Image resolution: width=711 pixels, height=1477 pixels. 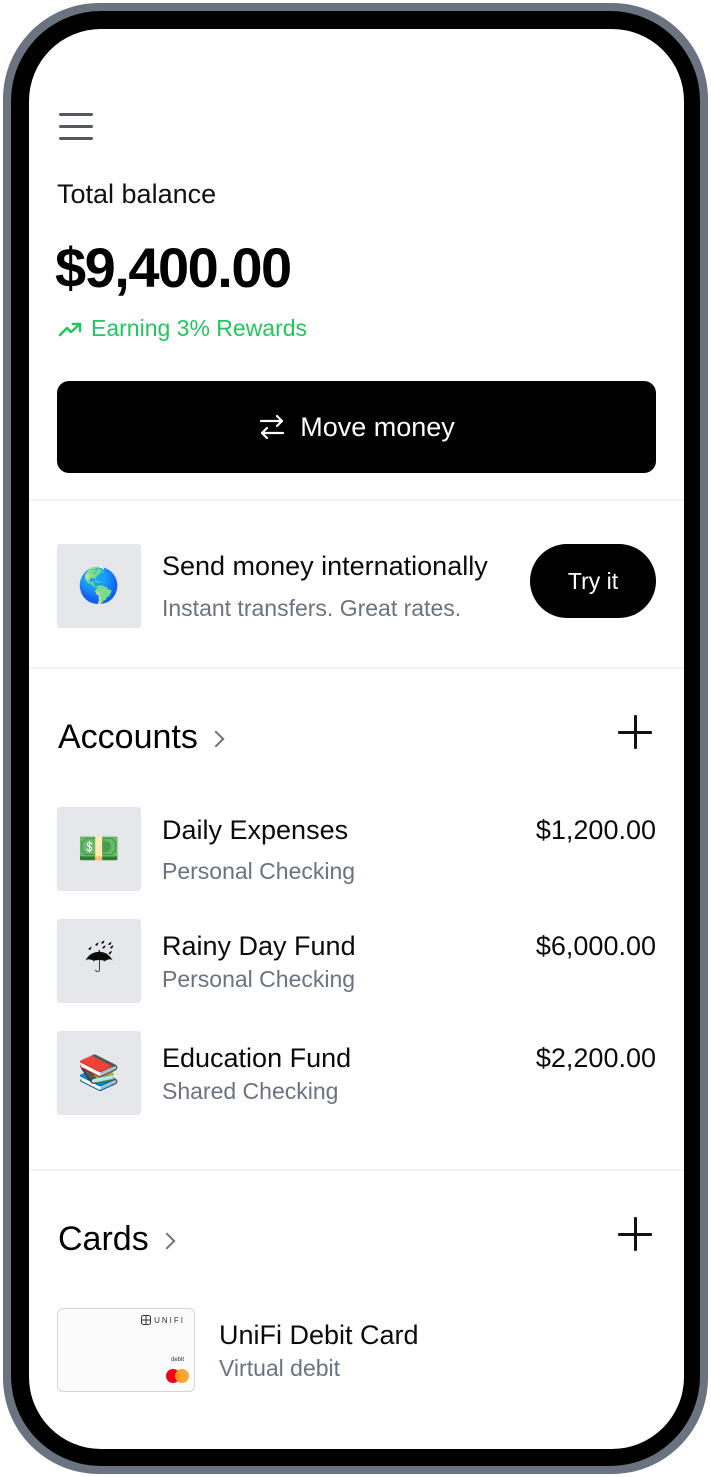 I want to click on trending-up-icon, so click(x=70, y=329).